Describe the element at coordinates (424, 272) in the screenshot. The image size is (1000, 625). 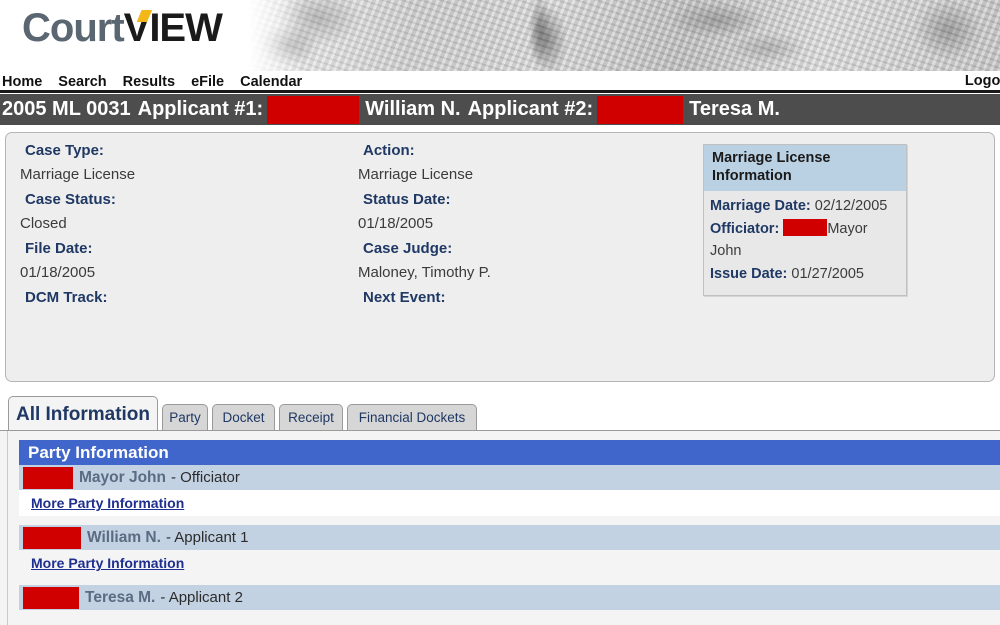
I see `value-case-judge: Maloney, Timothy P.` at that location.